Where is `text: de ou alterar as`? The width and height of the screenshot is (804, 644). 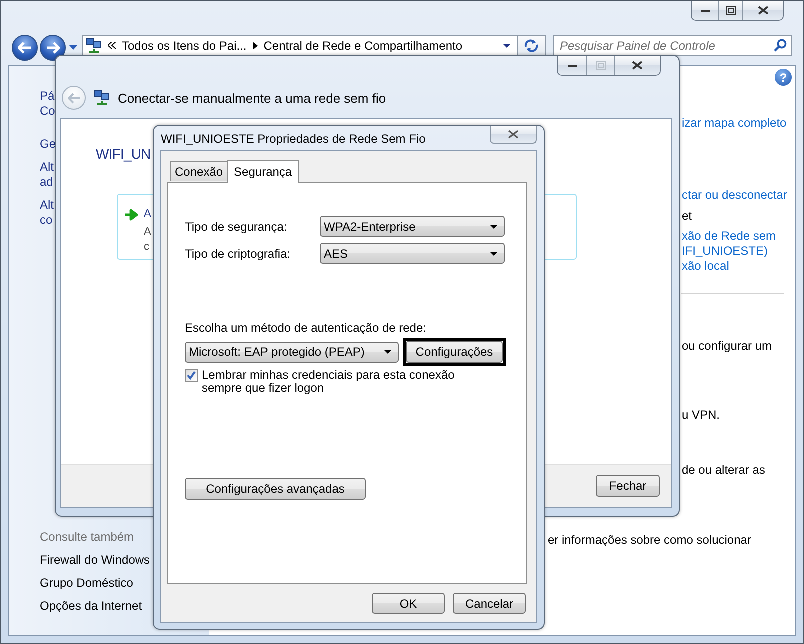 text: de ou alterar as is located at coordinates (724, 470).